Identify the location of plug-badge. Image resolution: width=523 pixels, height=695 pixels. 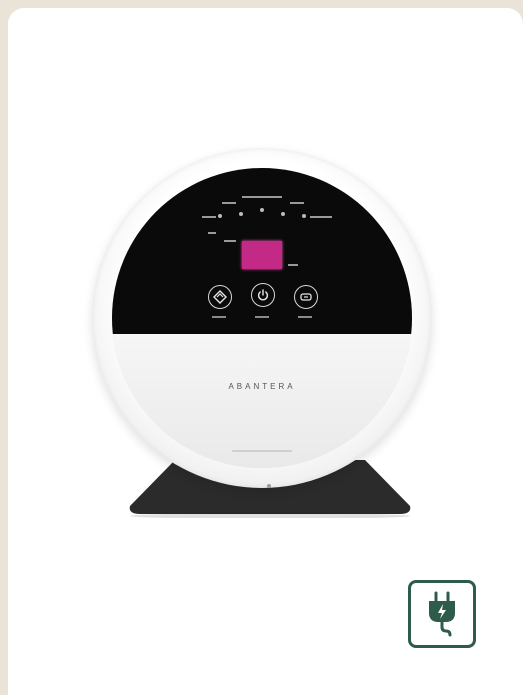
(442, 614).